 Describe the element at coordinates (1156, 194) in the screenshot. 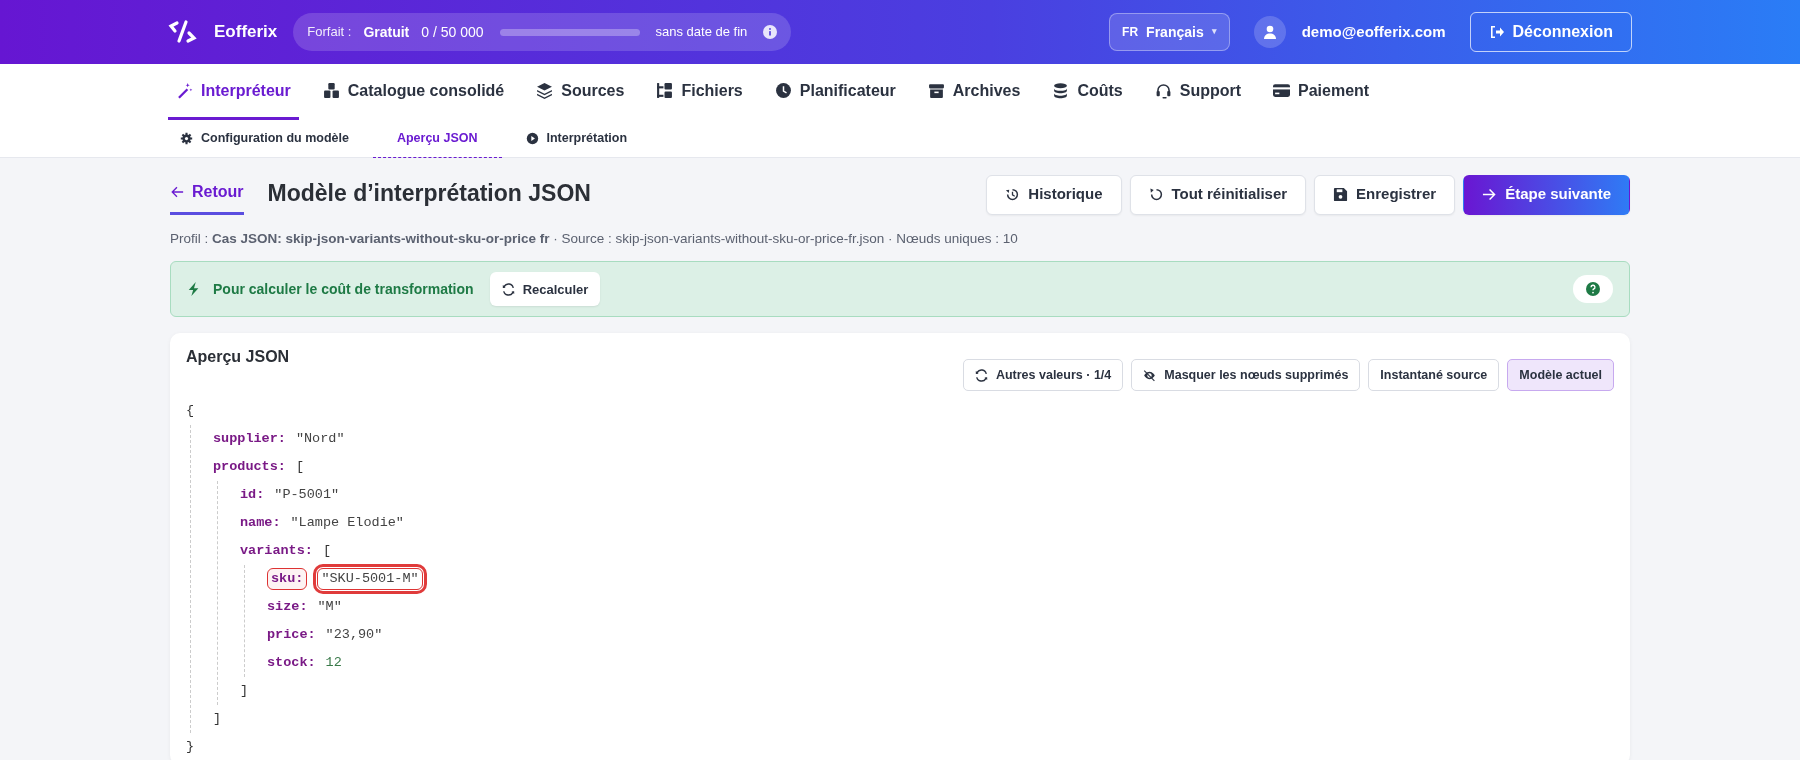

I see `undo-icon` at that location.